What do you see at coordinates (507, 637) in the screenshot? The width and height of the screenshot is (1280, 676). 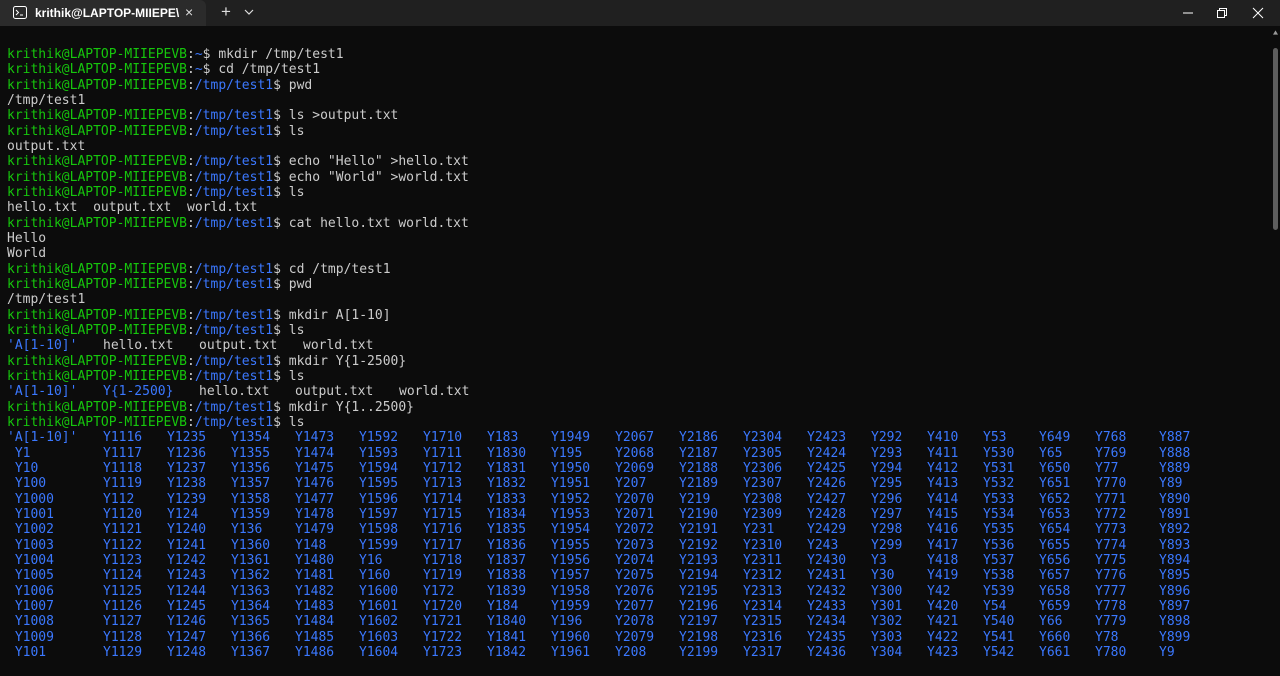 I see `directory-entry: Y1841` at bounding box center [507, 637].